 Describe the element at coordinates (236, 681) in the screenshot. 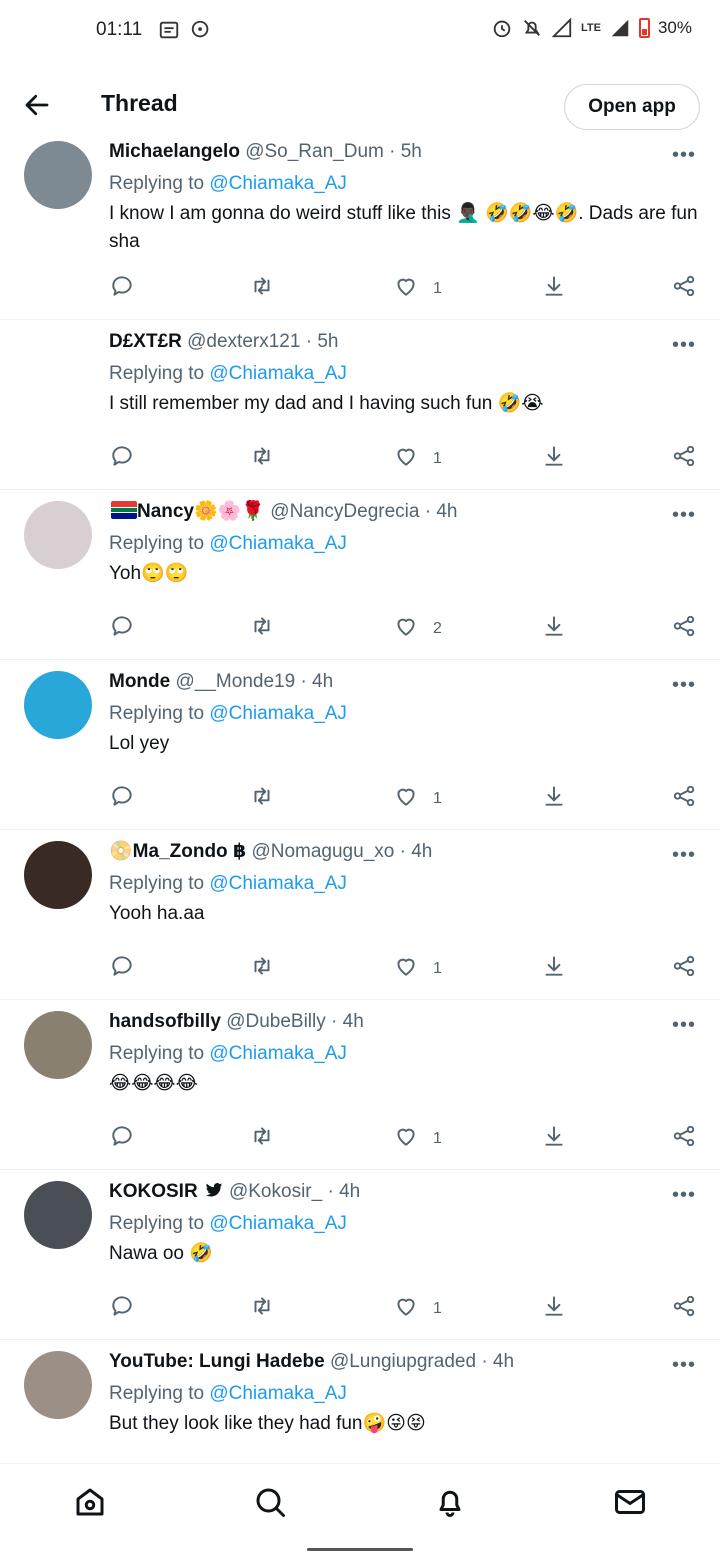

I see `author-handle: @__Monde19` at that location.